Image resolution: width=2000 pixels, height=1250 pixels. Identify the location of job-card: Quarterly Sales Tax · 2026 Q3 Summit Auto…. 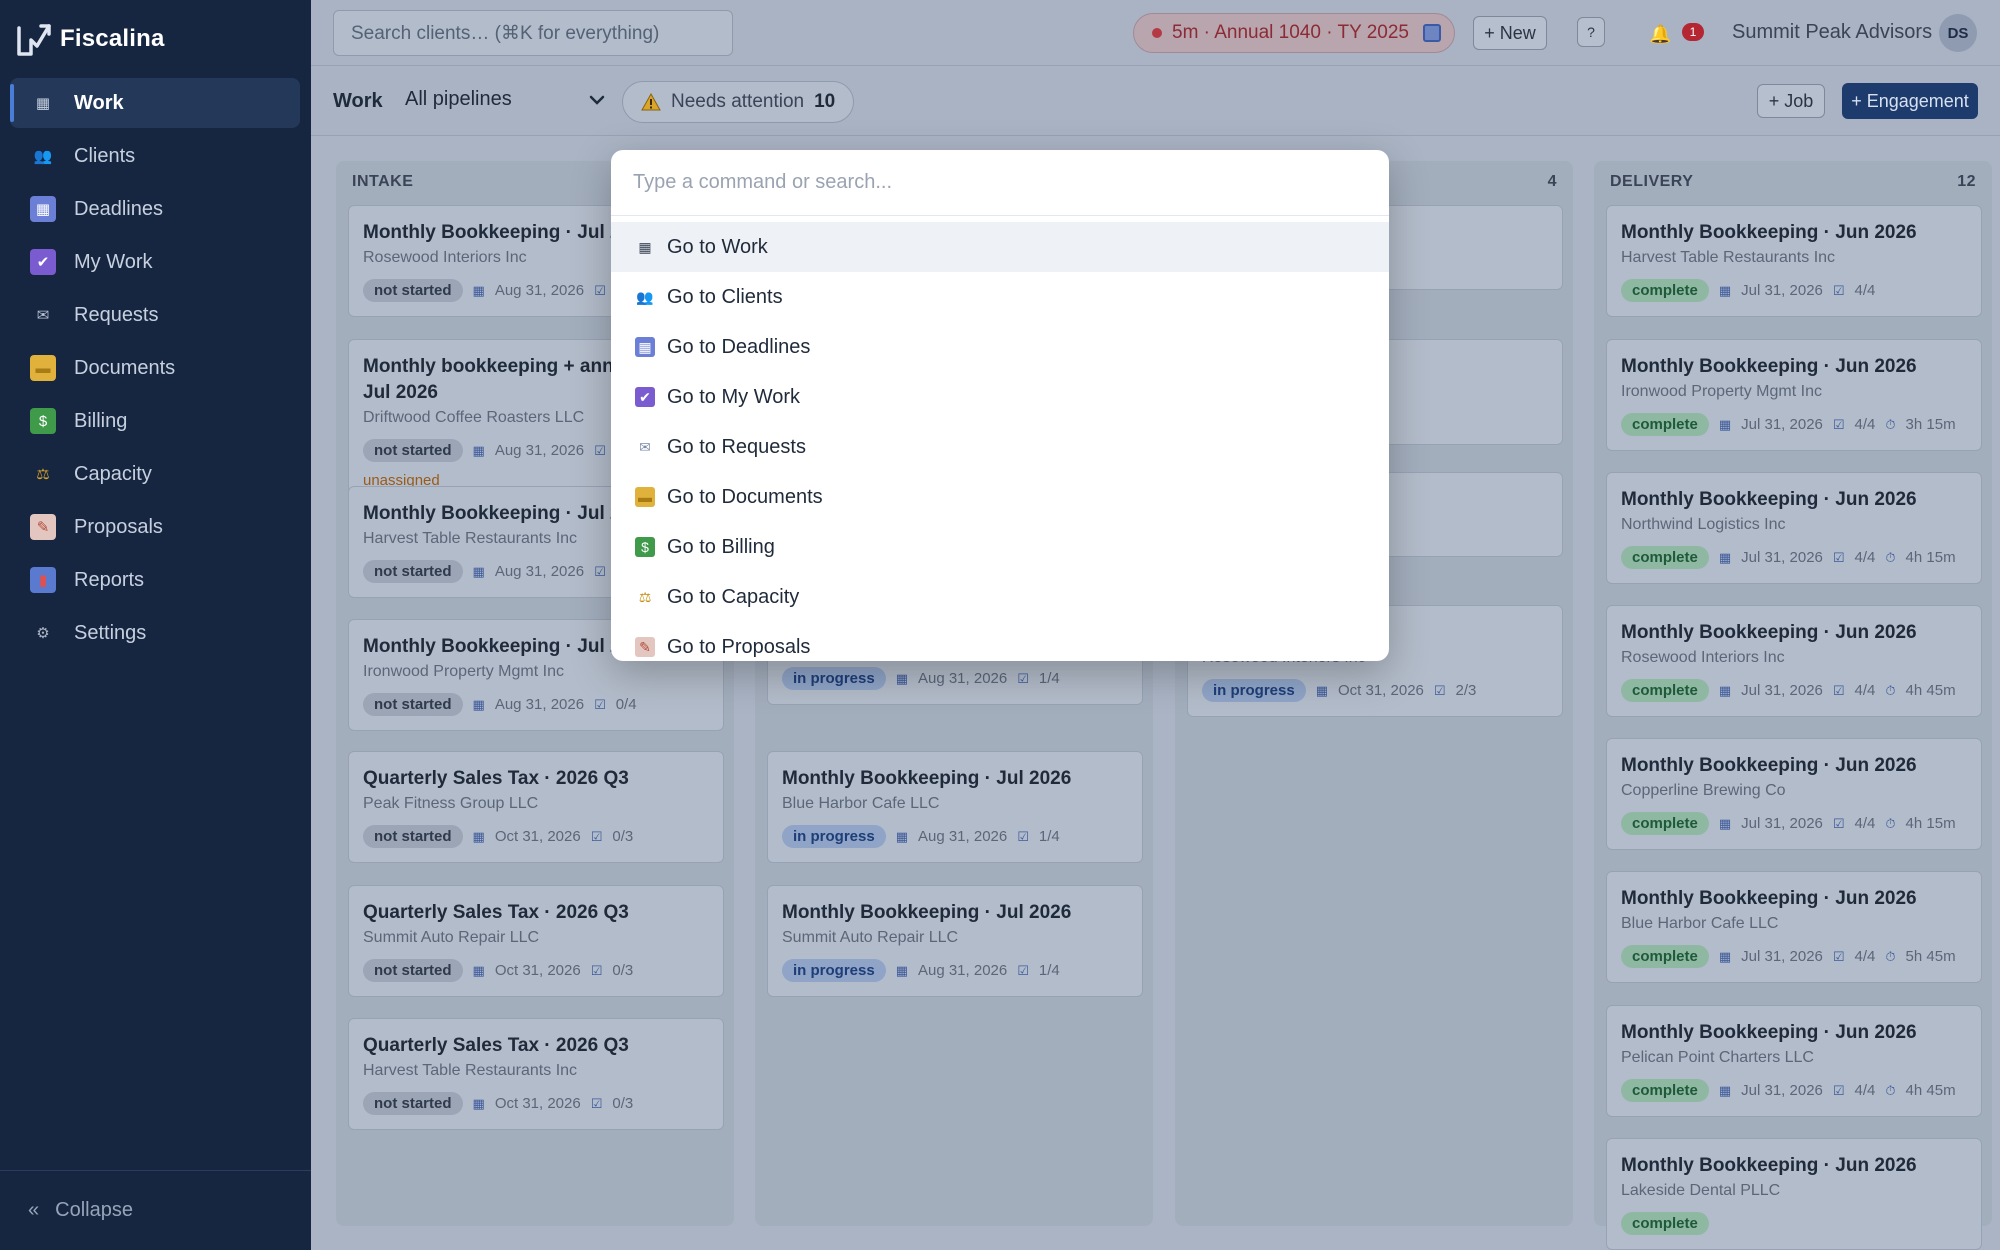
(536, 941).